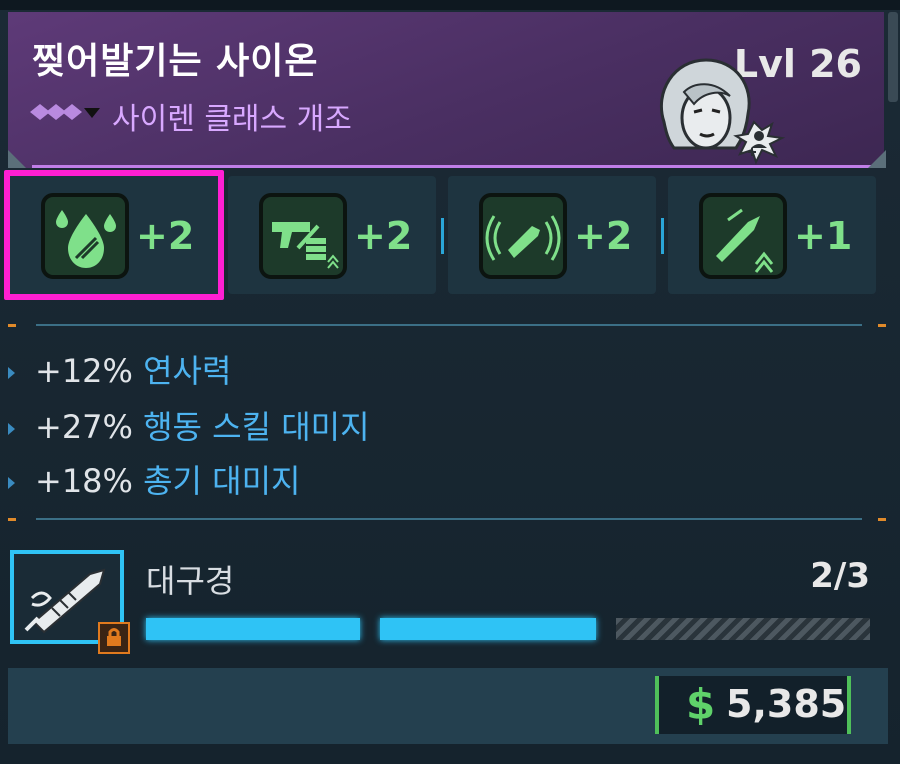  Describe the element at coordinates (232, 119) in the screenshot. I see `item-subtitle: 사이렌 클래스 개조` at that location.